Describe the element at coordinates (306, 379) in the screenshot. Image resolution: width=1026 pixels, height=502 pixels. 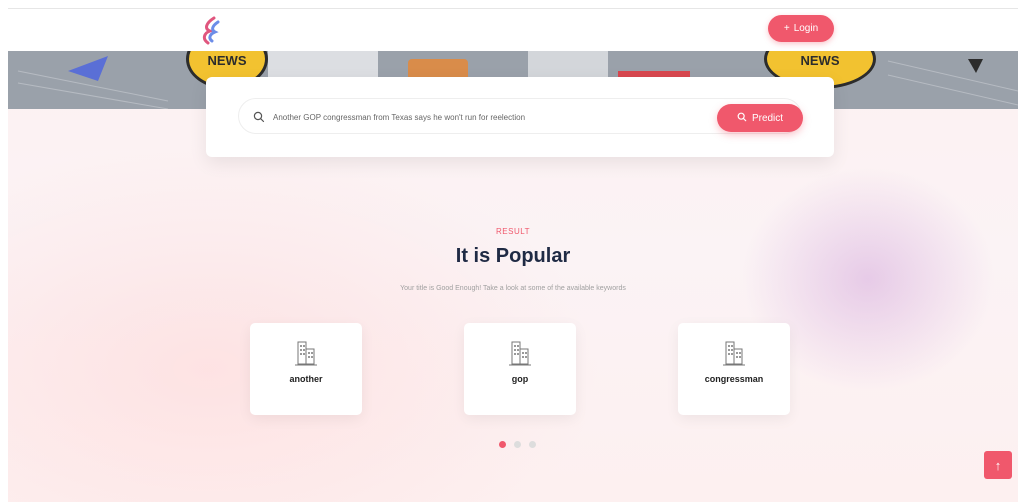
I see `keyword-label: another` at that location.